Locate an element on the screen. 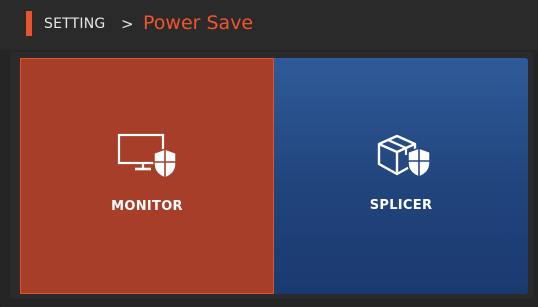  header-accent-bar is located at coordinates (29, 23).